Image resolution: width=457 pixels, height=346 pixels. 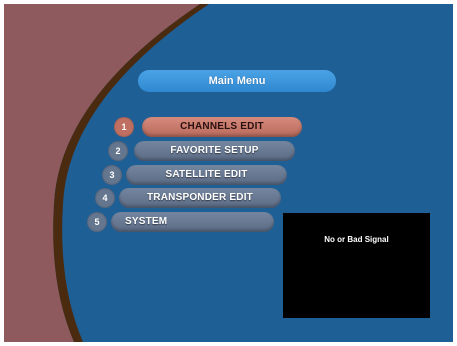 I want to click on menu-item-number: 5, so click(x=97, y=222).